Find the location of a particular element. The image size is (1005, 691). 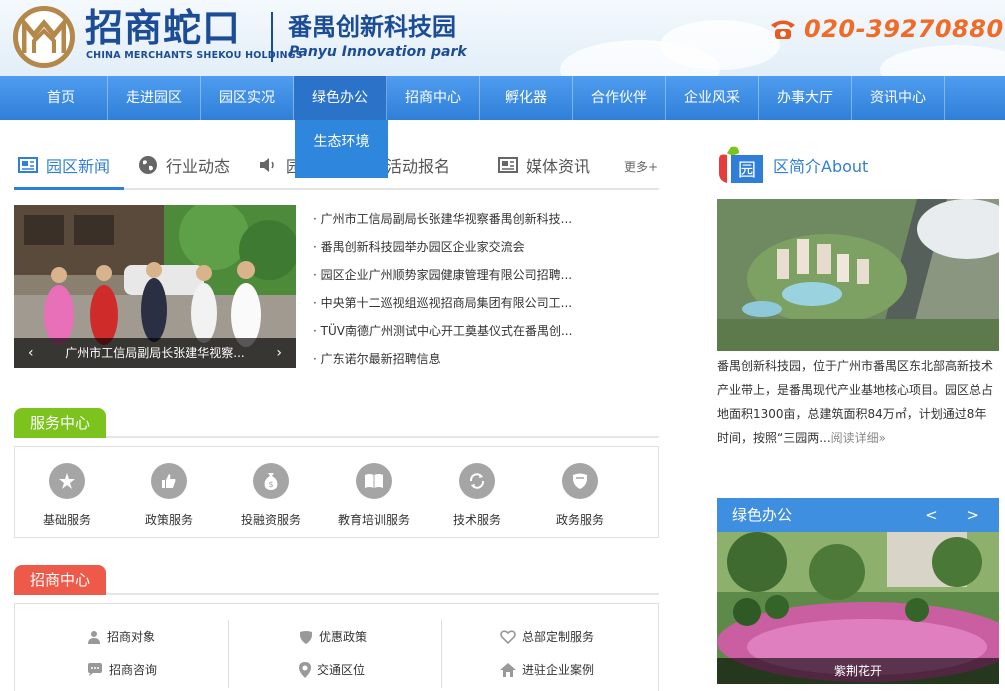

nav-item-partners: 合作伙伴 is located at coordinates (619, 98).